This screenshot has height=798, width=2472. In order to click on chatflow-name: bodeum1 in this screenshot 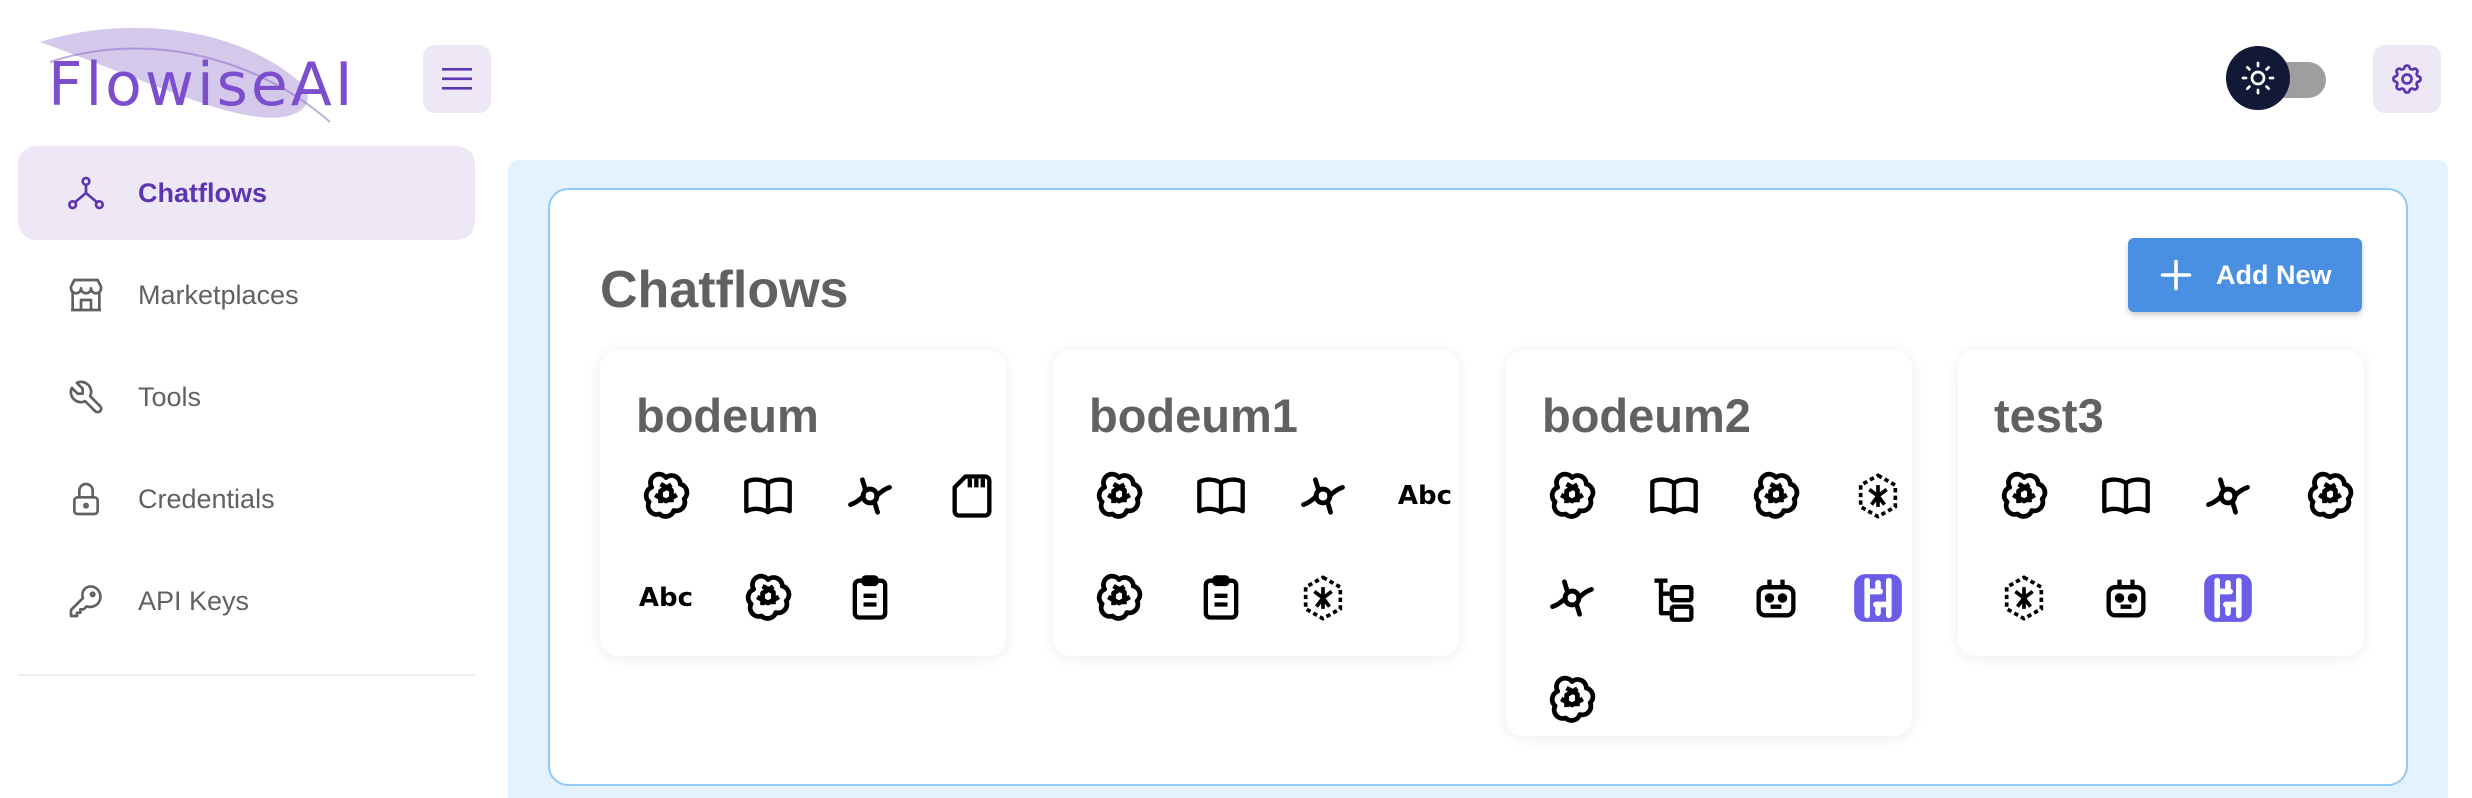, I will do `click(1193, 415)`.